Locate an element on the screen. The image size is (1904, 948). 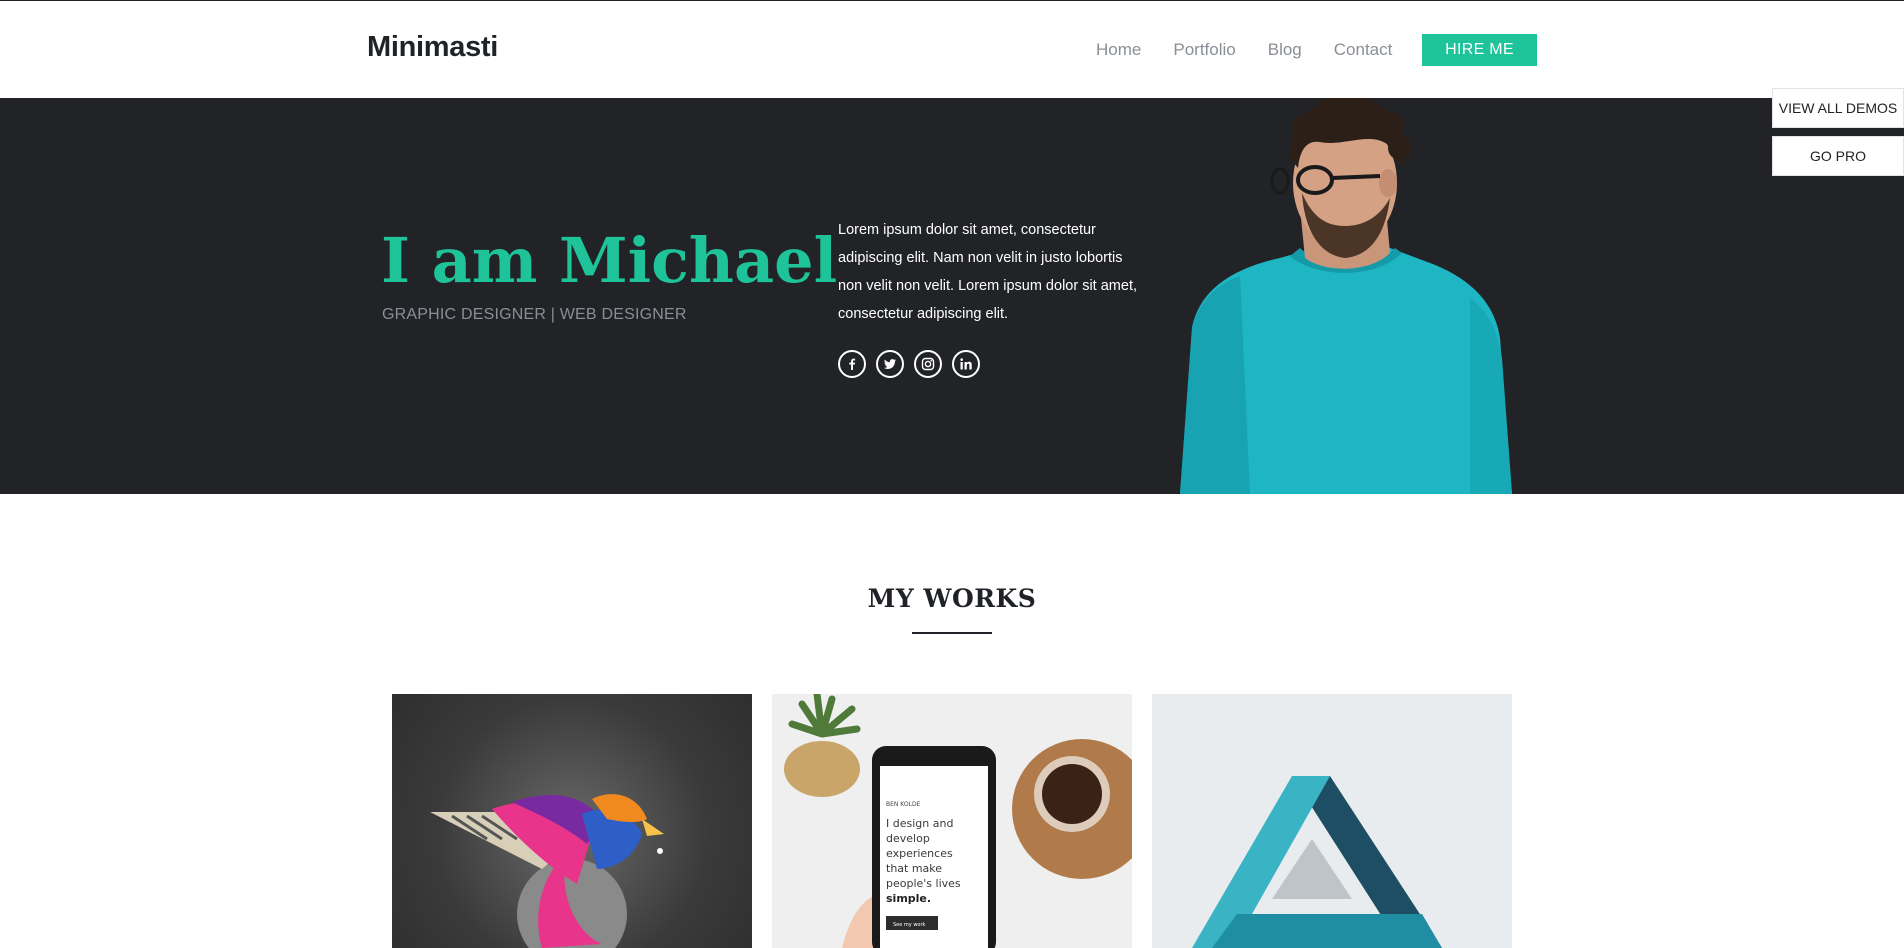
phone-line-bold: simple. is located at coordinates (908, 898).